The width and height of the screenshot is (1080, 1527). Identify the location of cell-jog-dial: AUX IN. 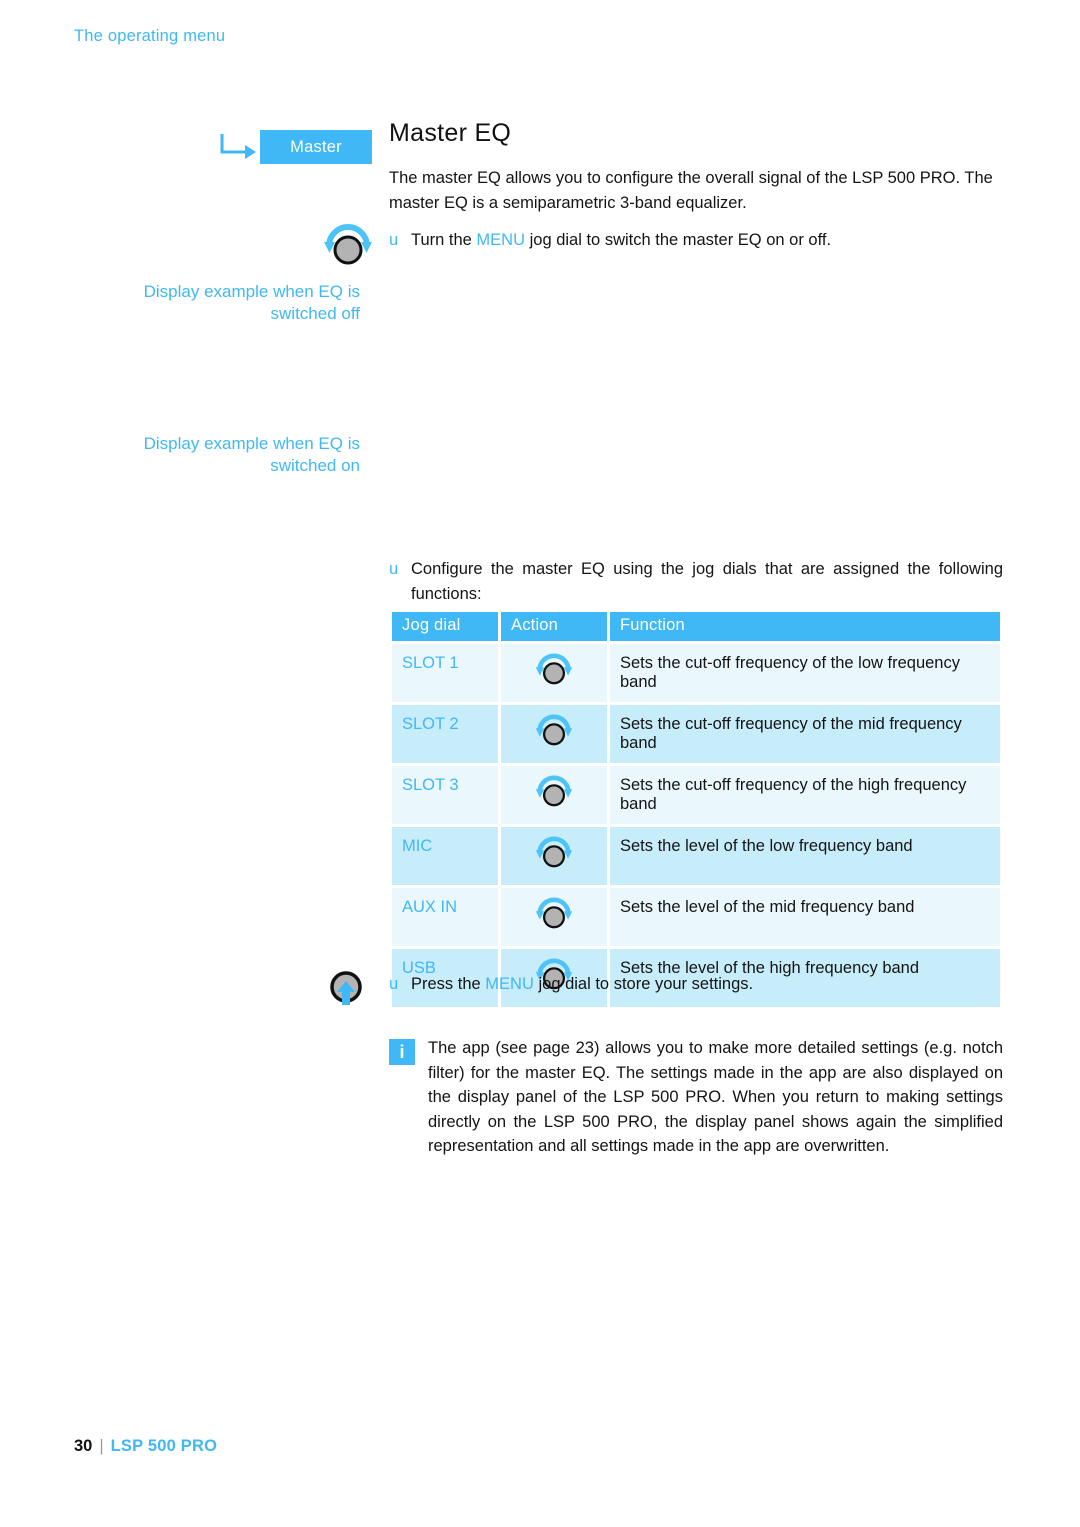
(445, 917).